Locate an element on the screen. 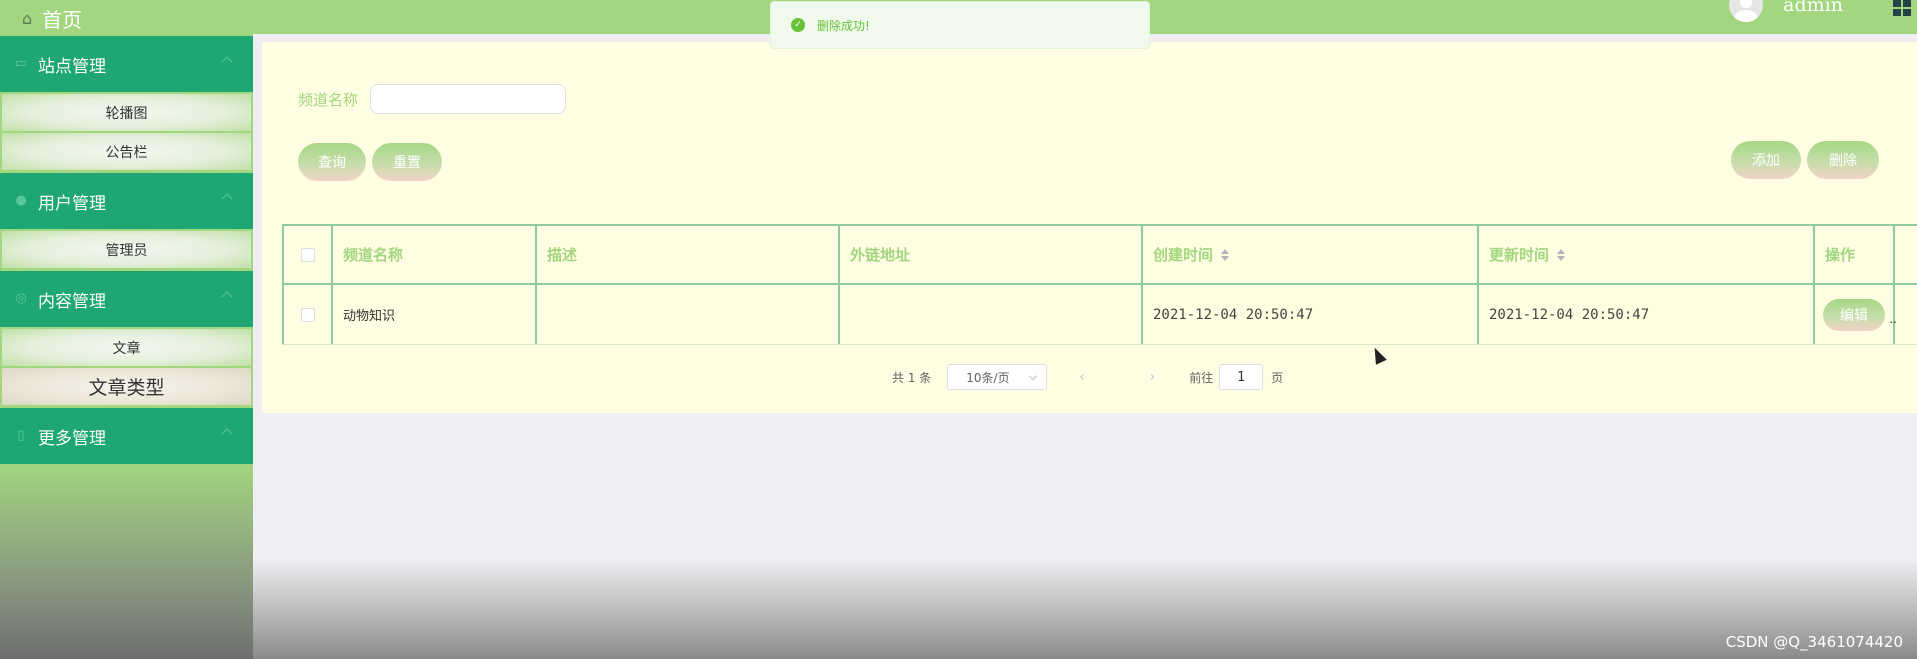  user-icon: ● is located at coordinates (21, 200).